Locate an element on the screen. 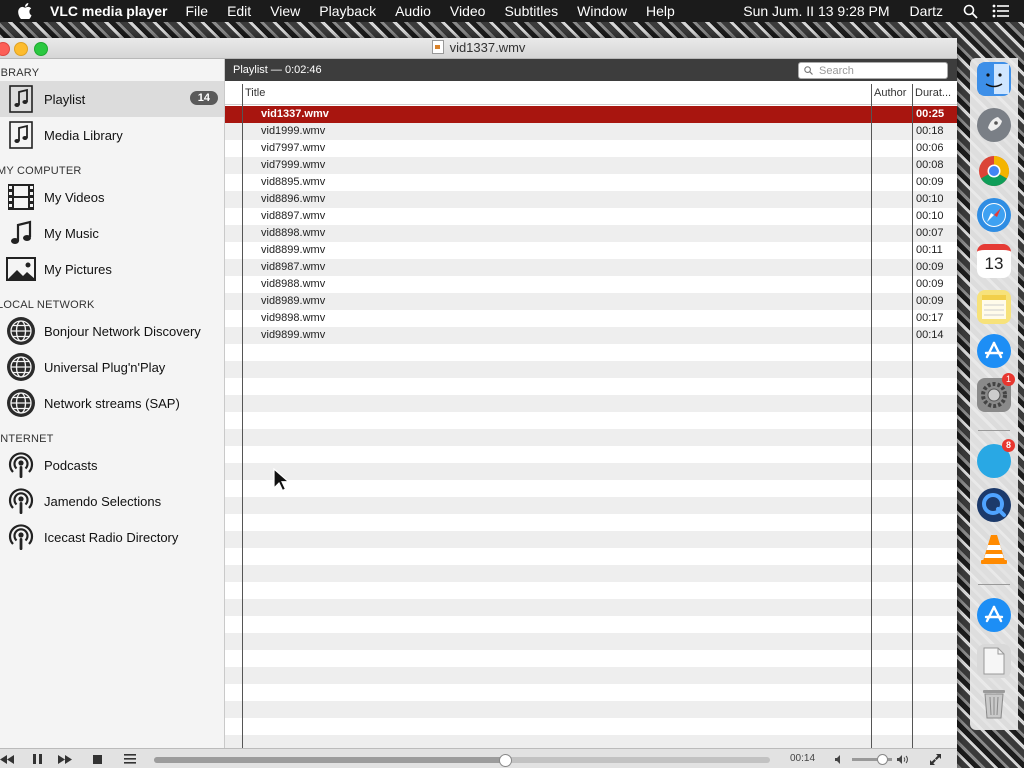  table-row: vid8896.wmv 00:10 is located at coordinates (591, 199).